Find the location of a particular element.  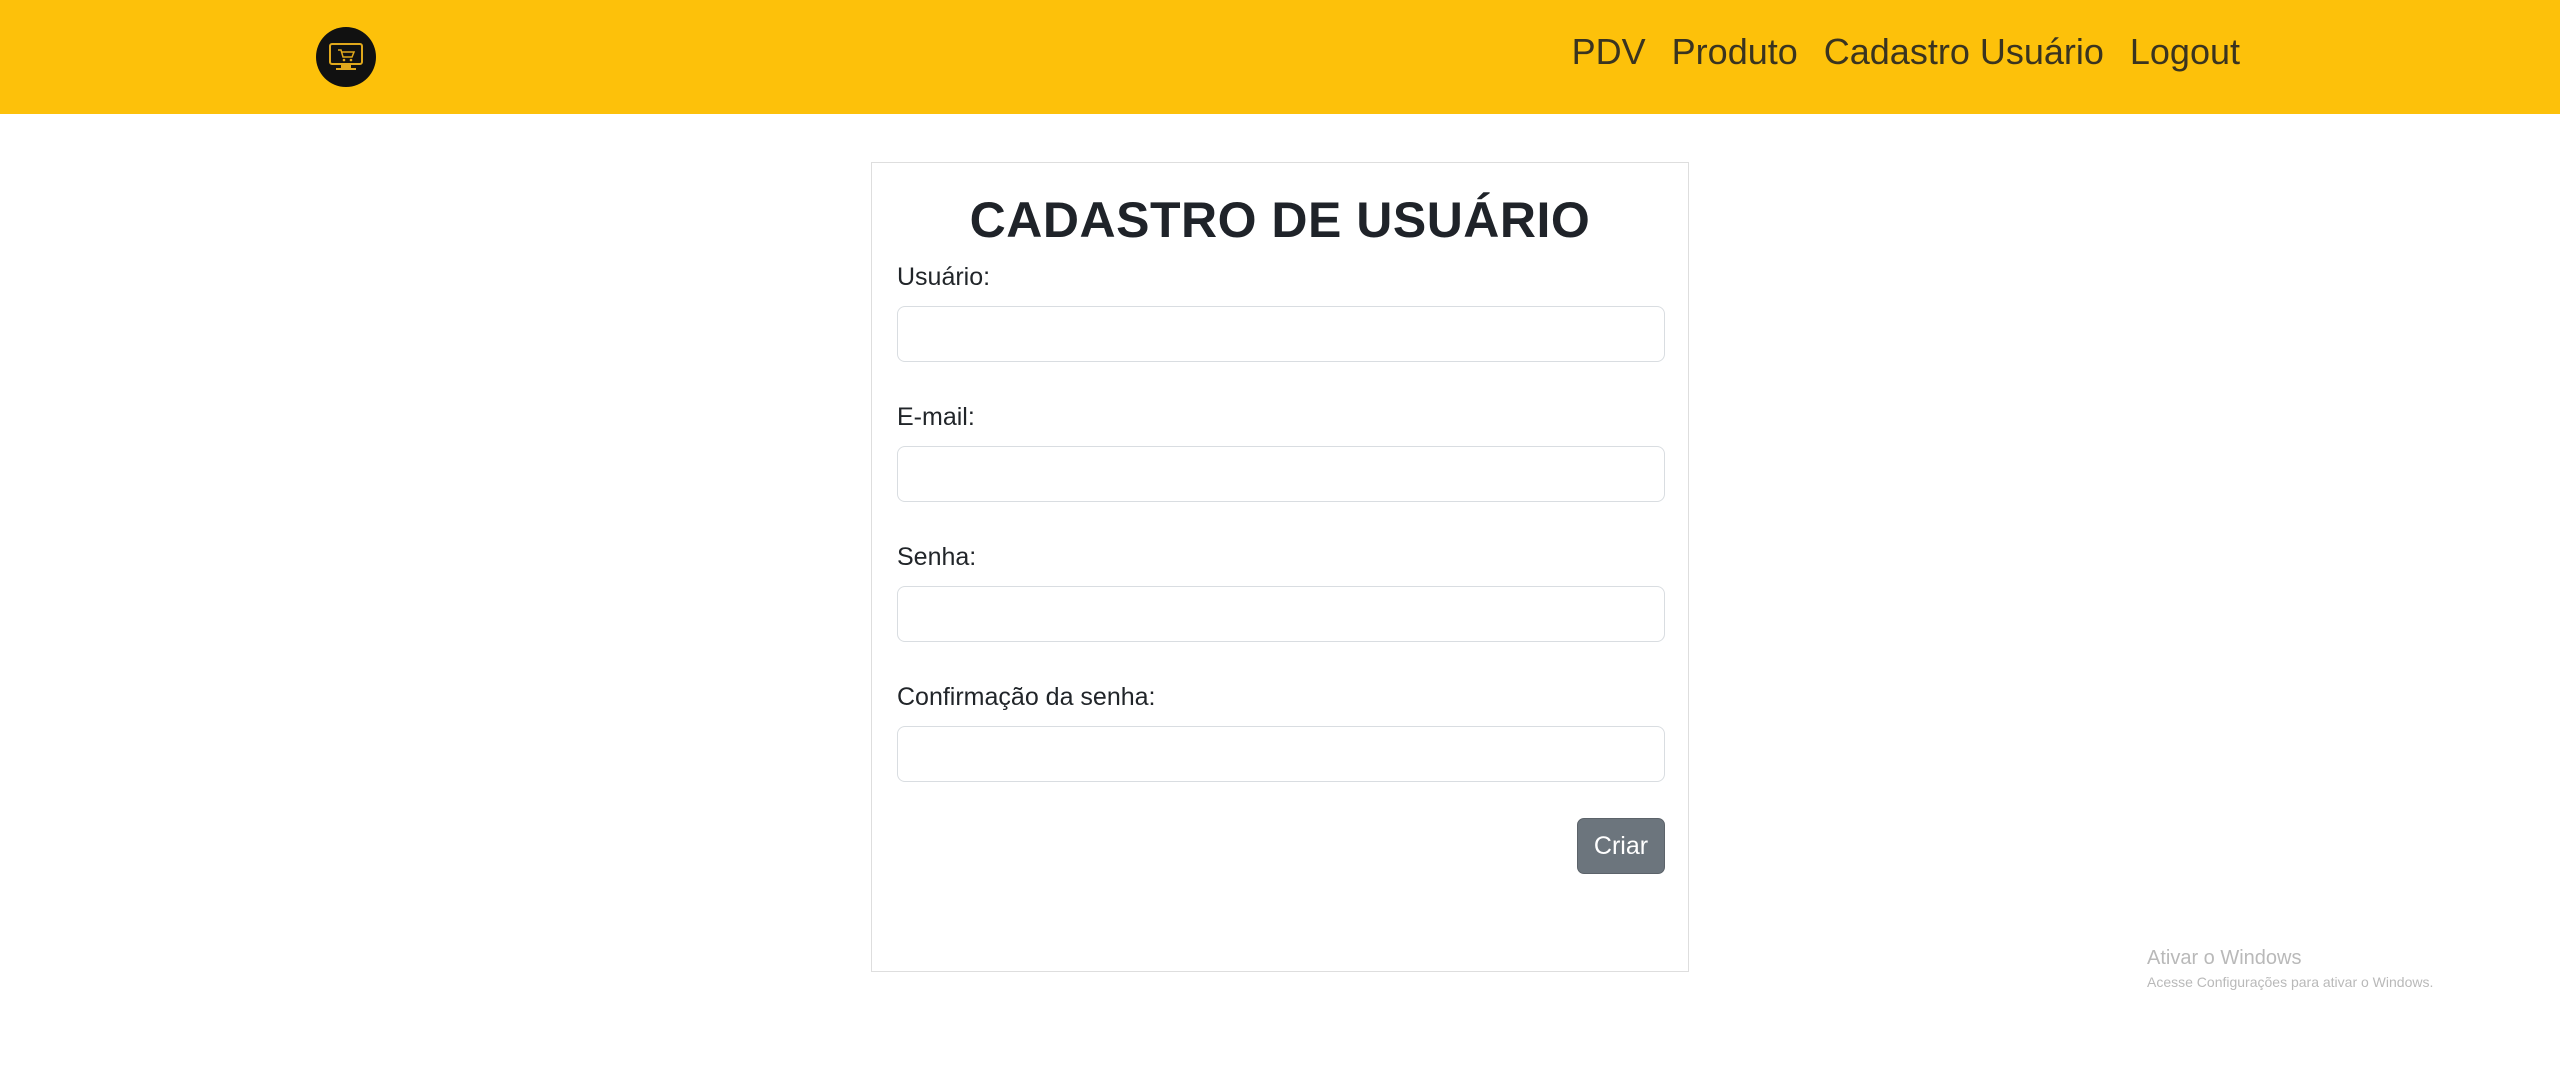

password-confirmation-input is located at coordinates (1281, 754).